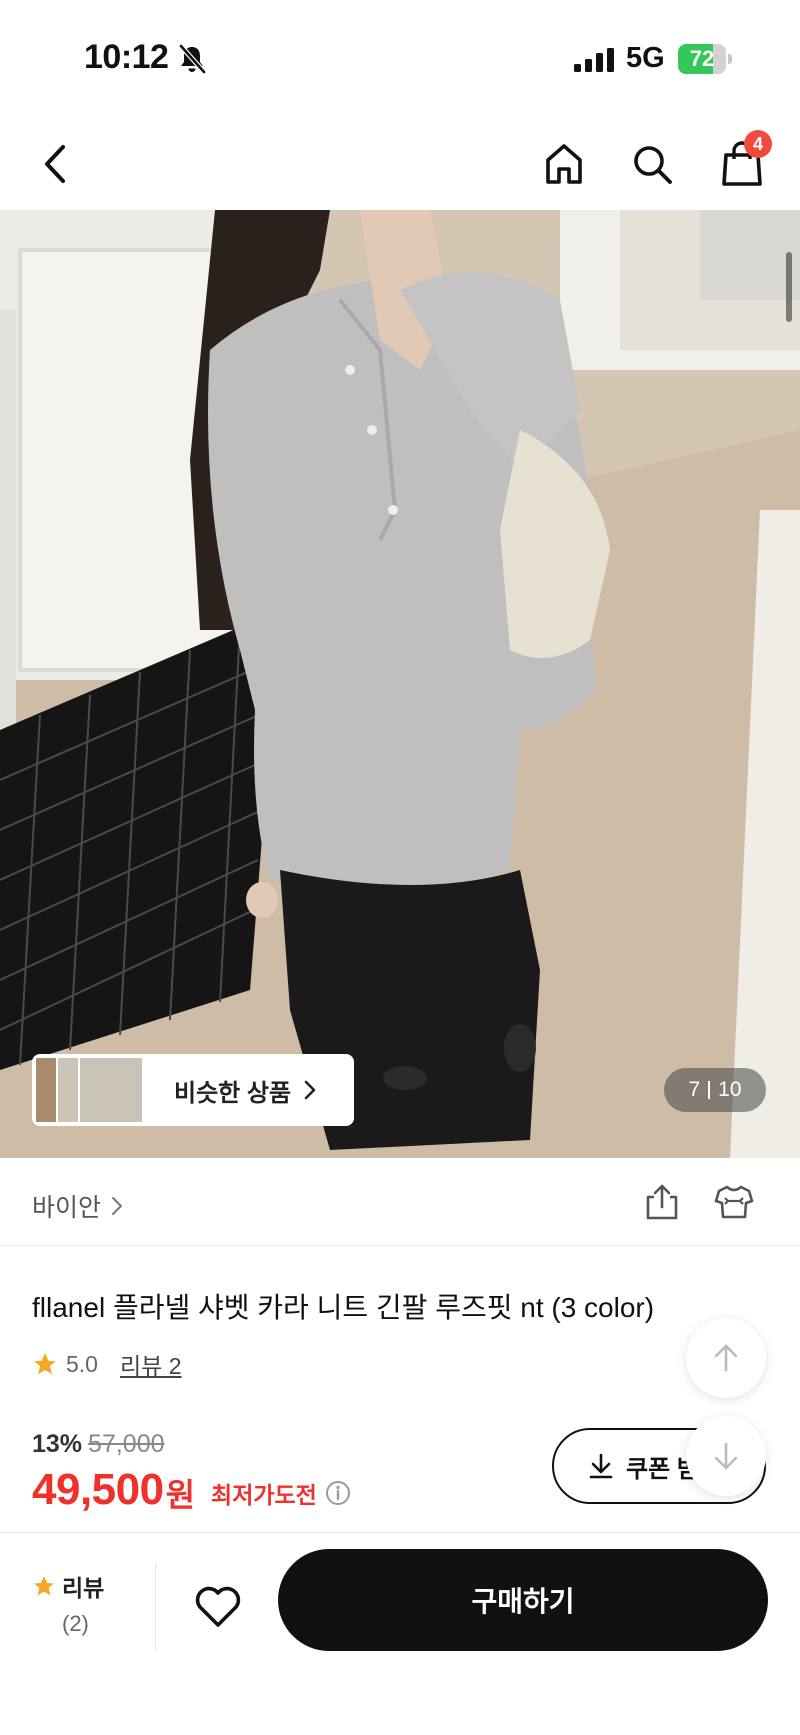  I want to click on fitting-button, so click(734, 1202).